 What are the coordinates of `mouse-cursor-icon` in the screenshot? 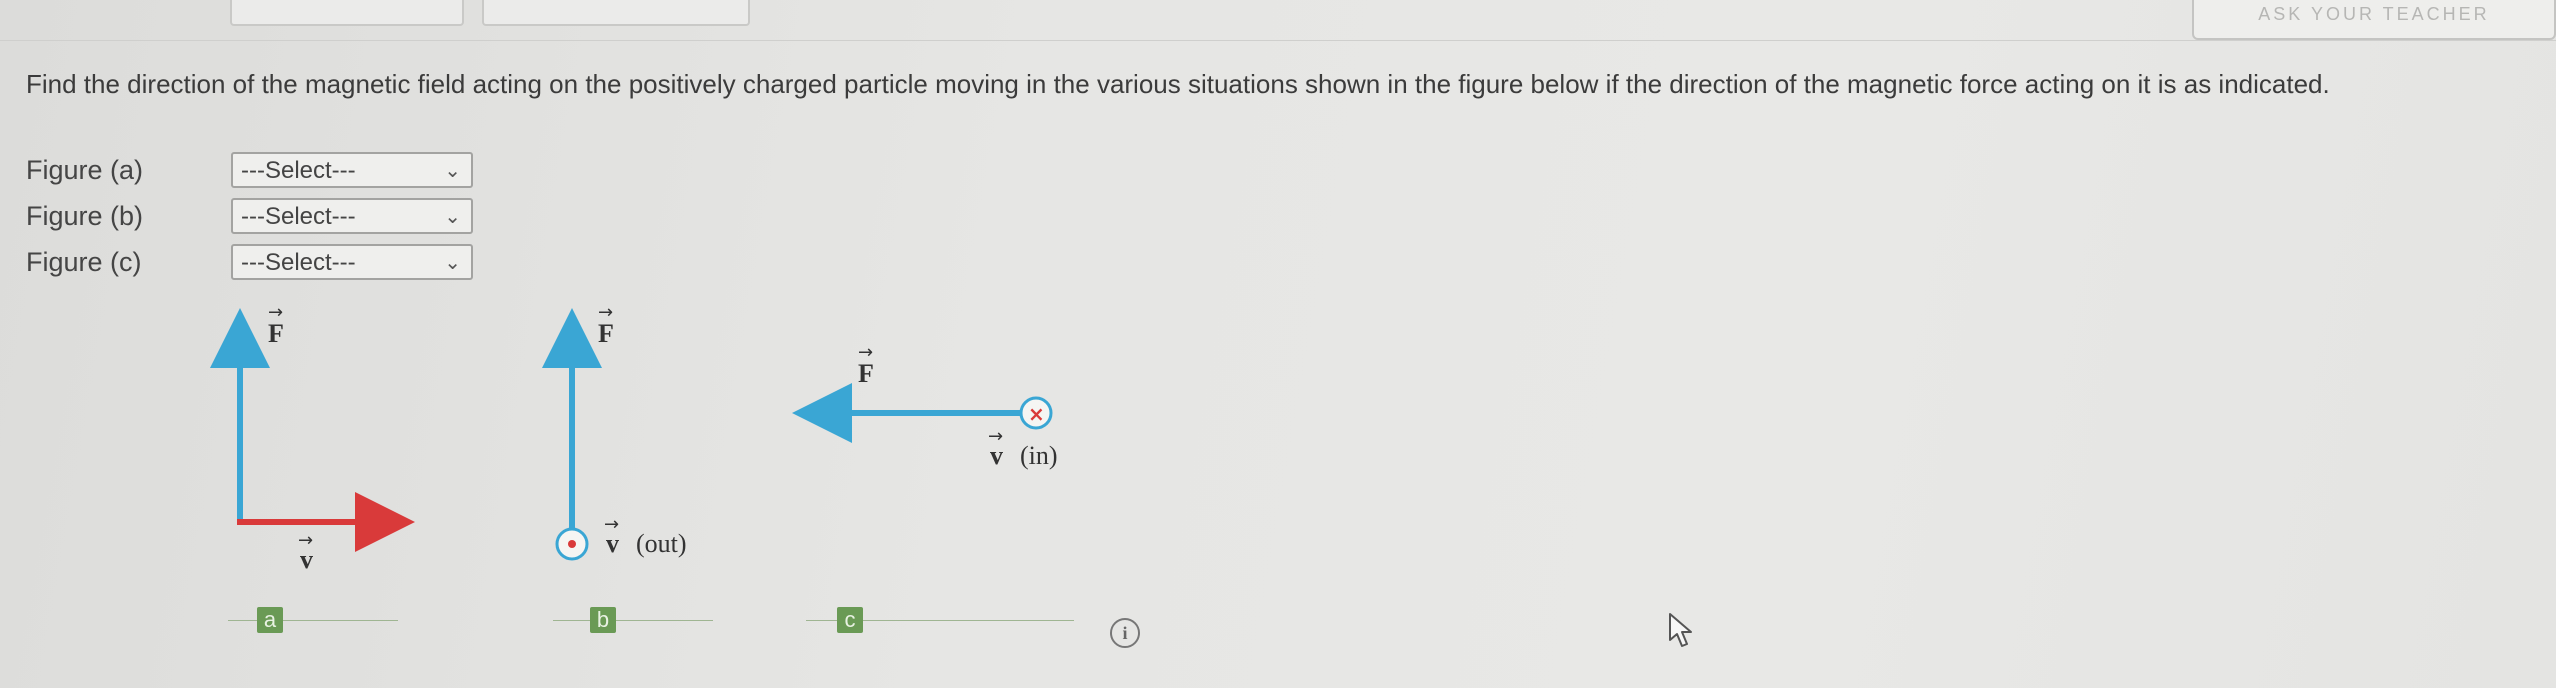 It's located at (1680, 630).